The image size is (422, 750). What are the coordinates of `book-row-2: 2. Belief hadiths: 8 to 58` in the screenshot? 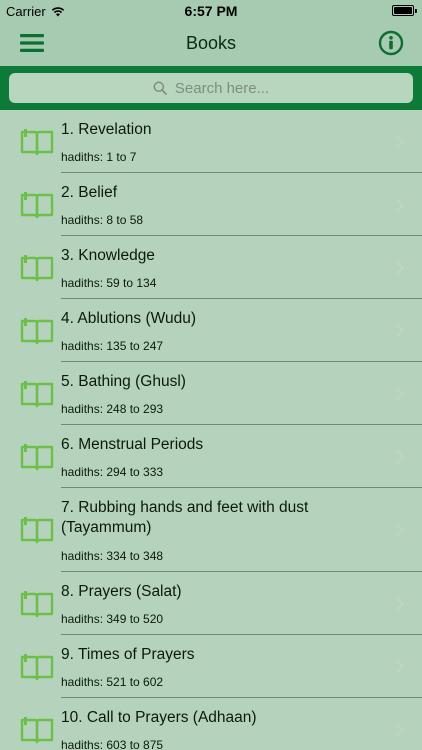 It's located at (211, 204).